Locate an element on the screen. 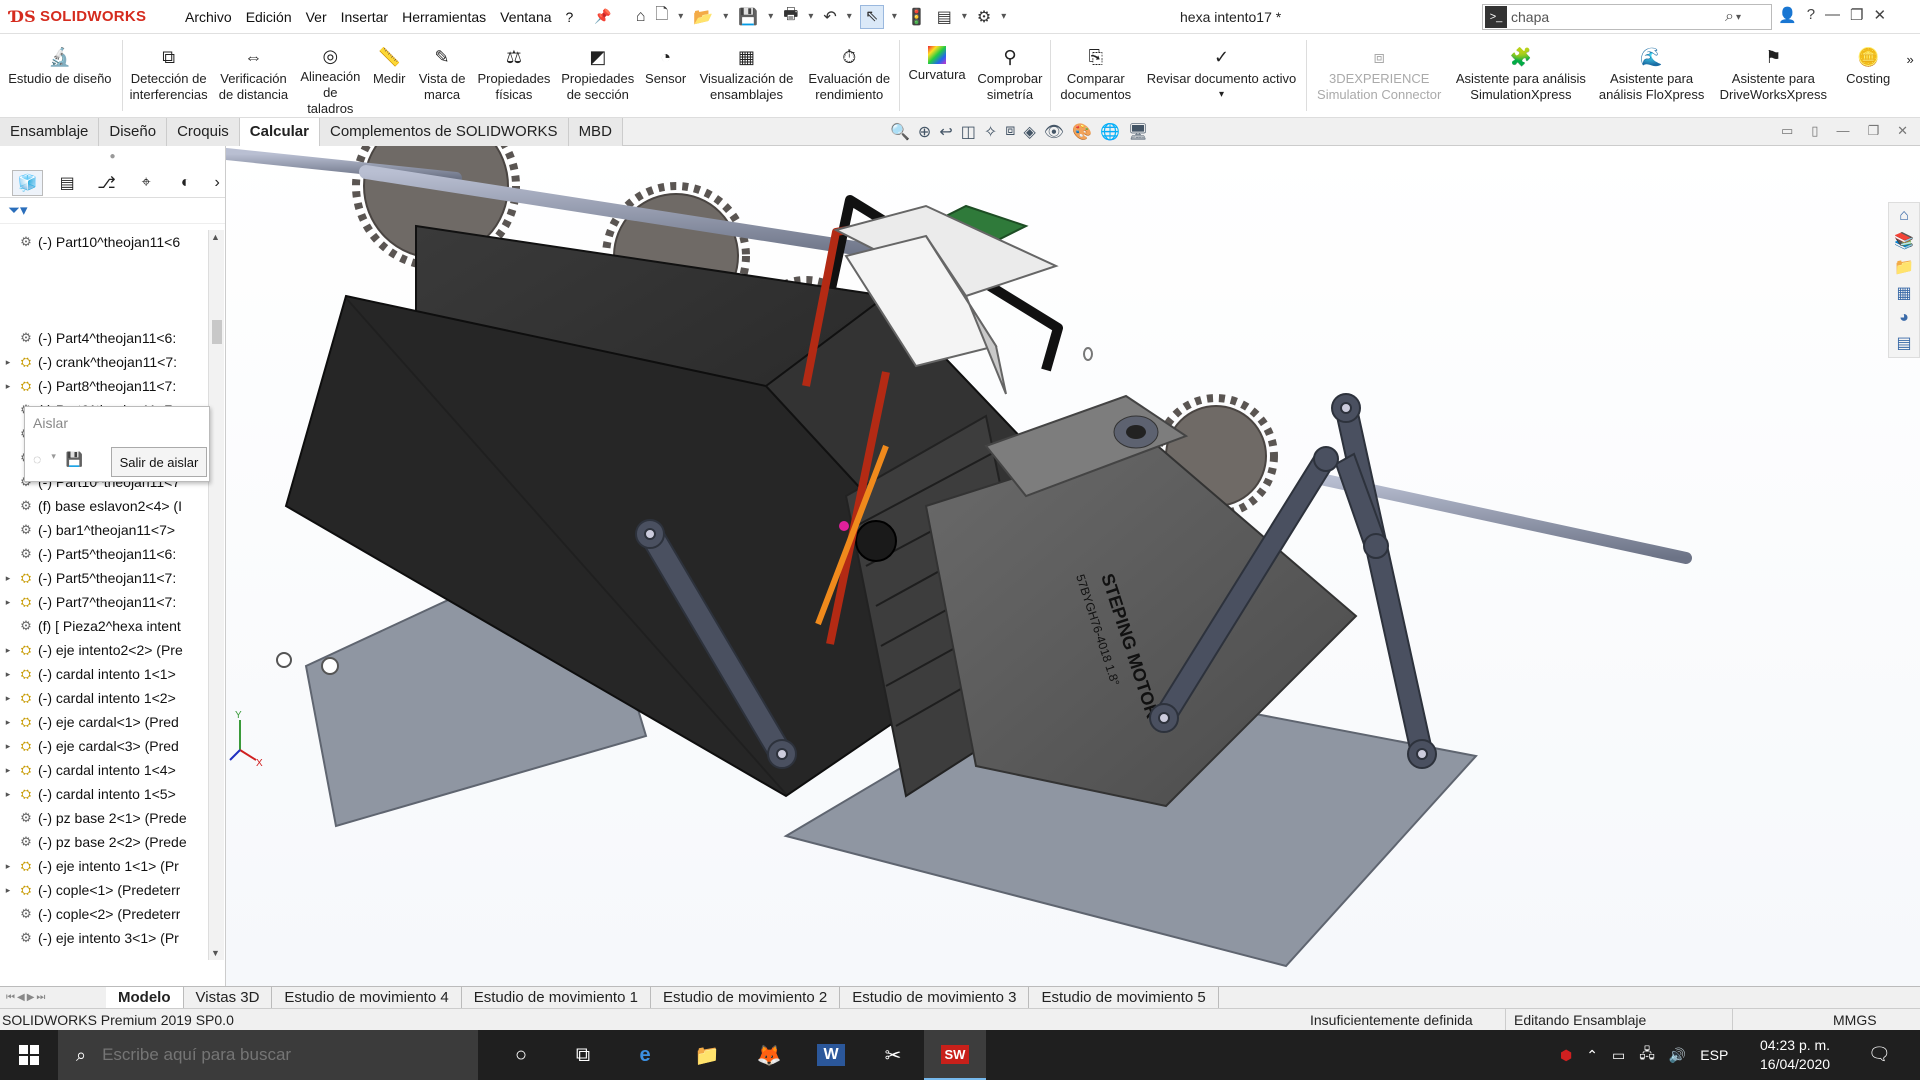  tile-icon: ▭ is located at coordinates (1787, 131).